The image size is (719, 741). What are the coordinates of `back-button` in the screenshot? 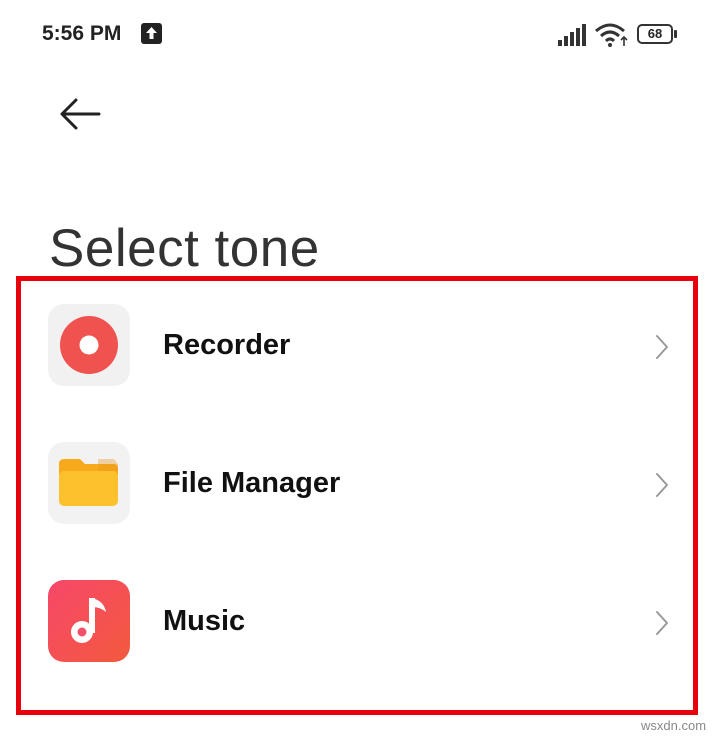 It's located at (80, 114).